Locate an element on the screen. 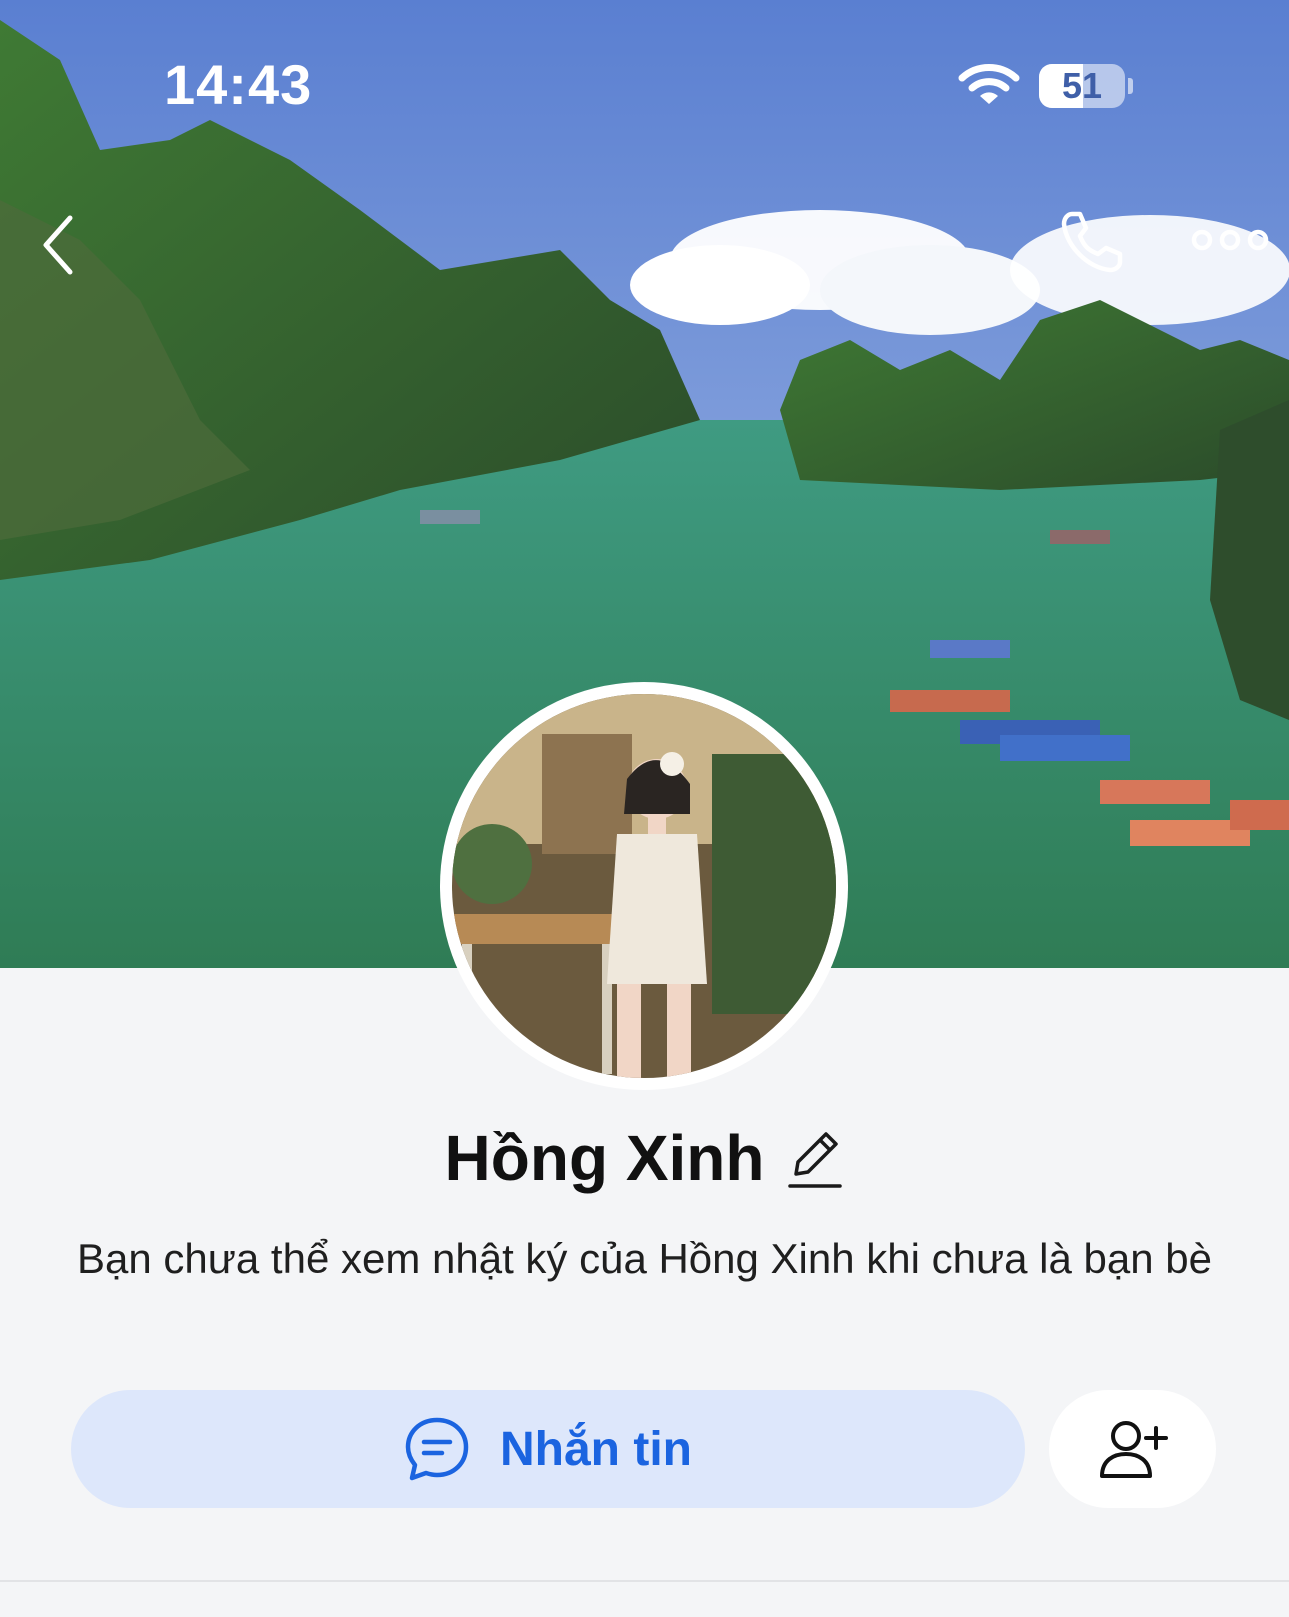 Image resolution: width=1289 pixels, height=1617 pixels. wifi-icon is located at coordinates (989, 84).